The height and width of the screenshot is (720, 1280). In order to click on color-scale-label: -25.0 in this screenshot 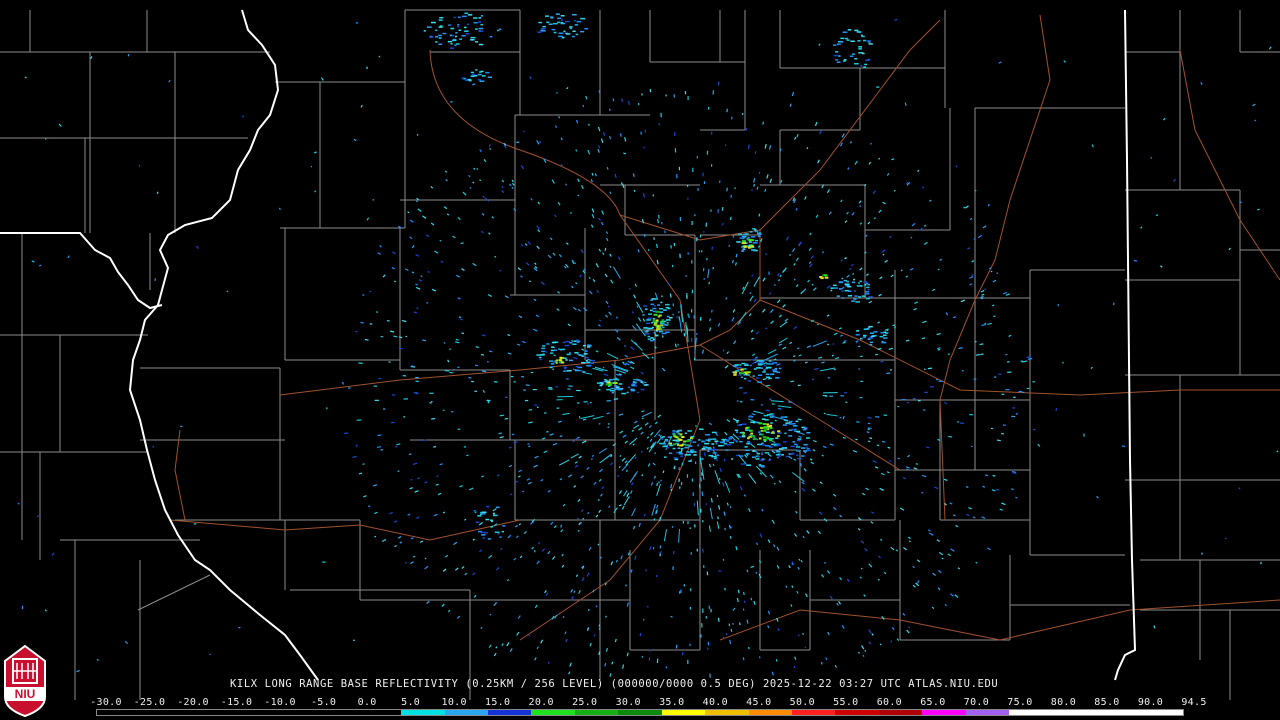, I will do `click(149, 702)`.